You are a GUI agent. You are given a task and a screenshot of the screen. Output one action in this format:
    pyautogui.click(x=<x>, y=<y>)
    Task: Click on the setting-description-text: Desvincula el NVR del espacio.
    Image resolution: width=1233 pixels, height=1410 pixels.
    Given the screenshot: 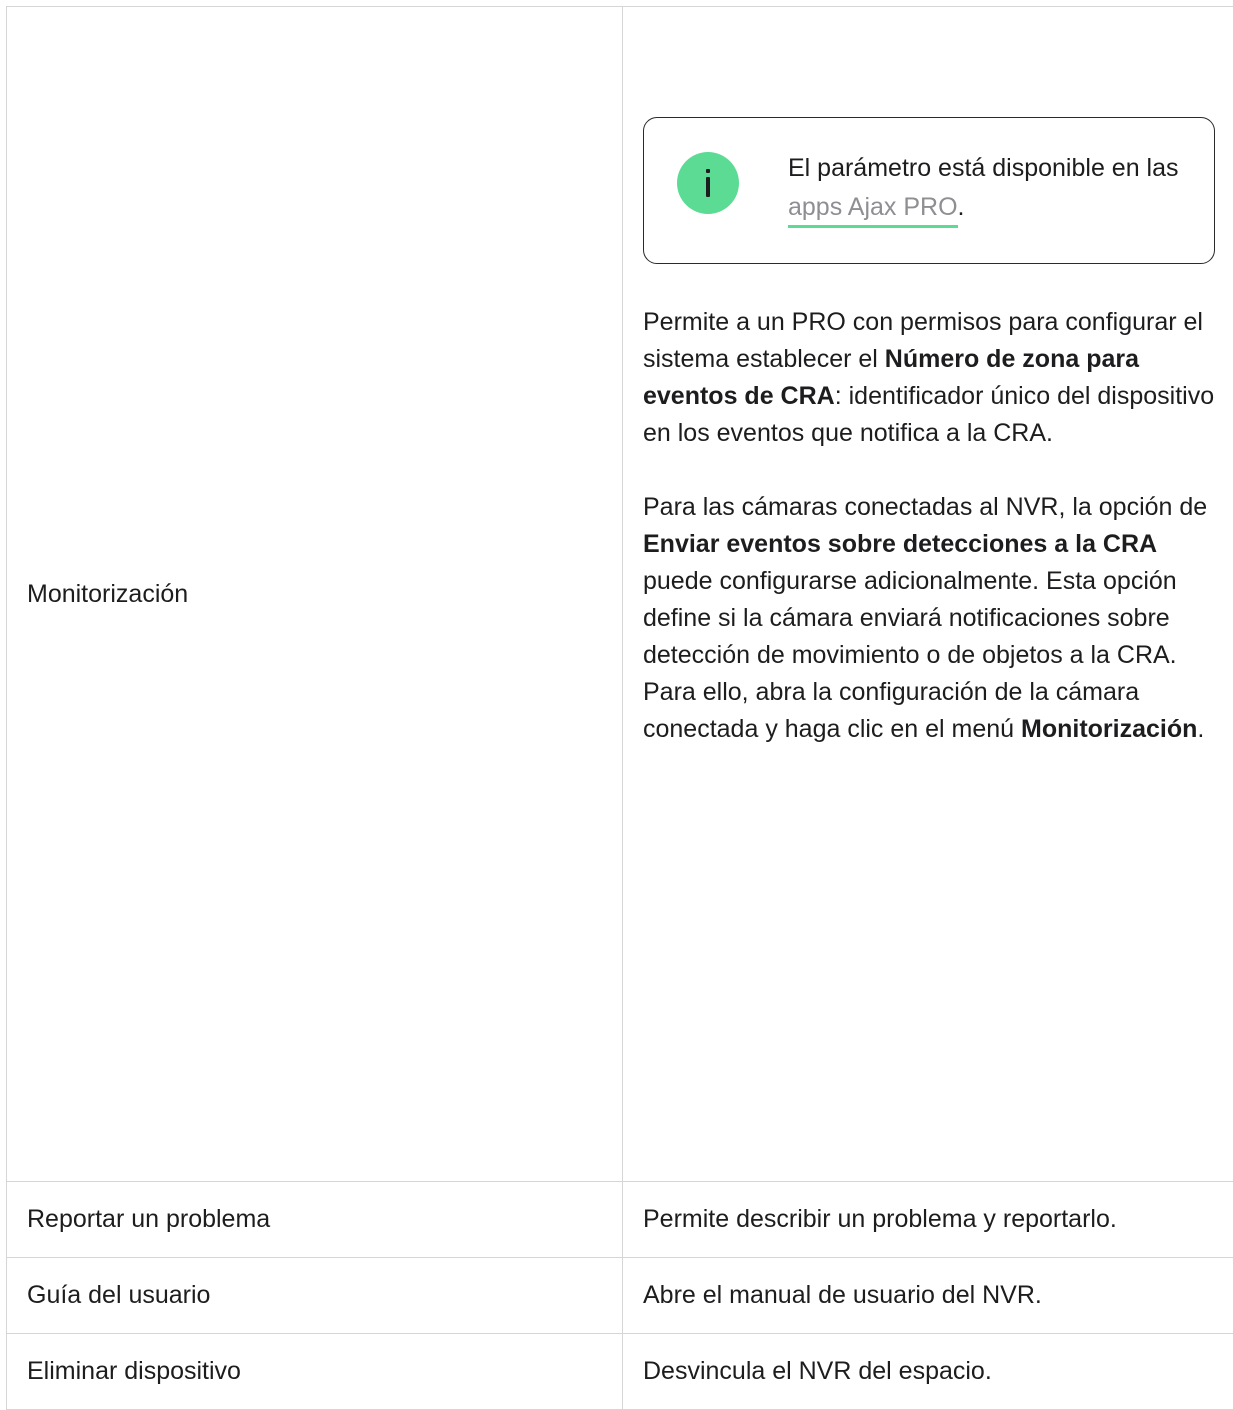 What is the action you would take?
    pyautogui.click(x=817, y=1371)
    